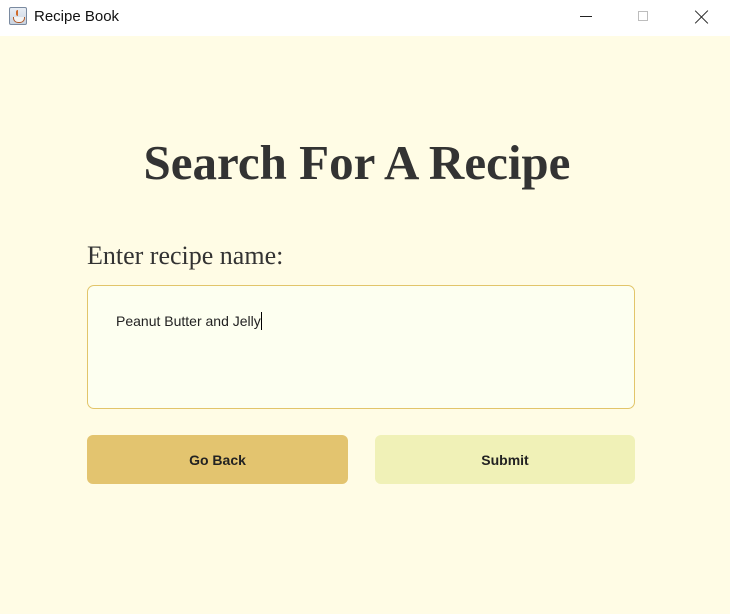 The width and height of the screenshot is (730, 614). I want to click on maximize-icon, so click(643, 16).